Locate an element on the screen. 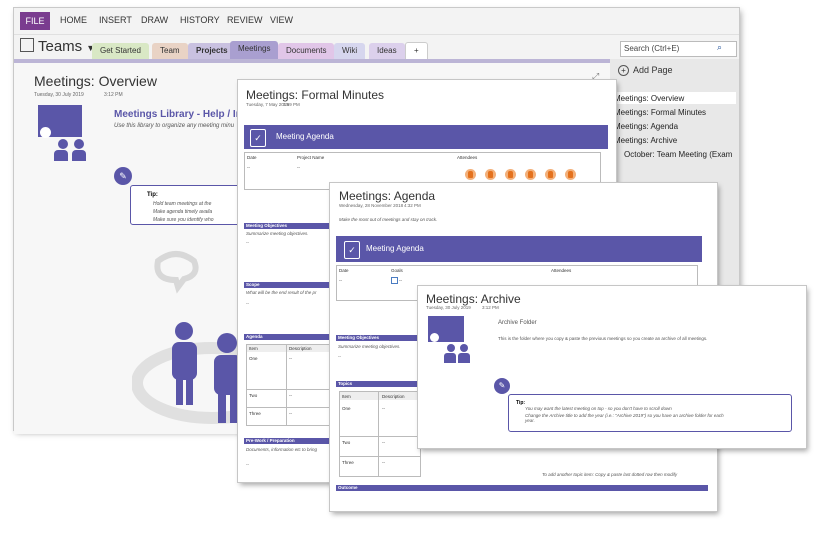 Image resolution: width=820 pixels, height=560 pixels. page-item-overview: Meetings: Overview is located at coordinates (649, 98).